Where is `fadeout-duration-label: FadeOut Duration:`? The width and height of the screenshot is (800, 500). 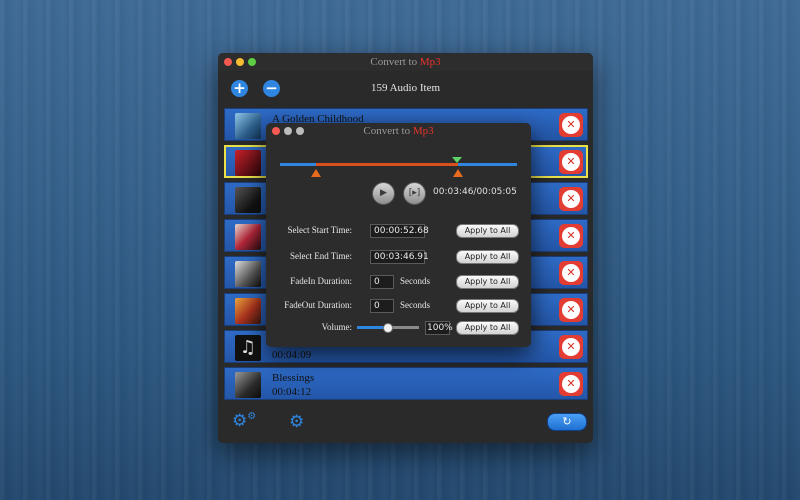 fadeout-duration-label: FadeOut Duration: is located at coordinates (318, 305).